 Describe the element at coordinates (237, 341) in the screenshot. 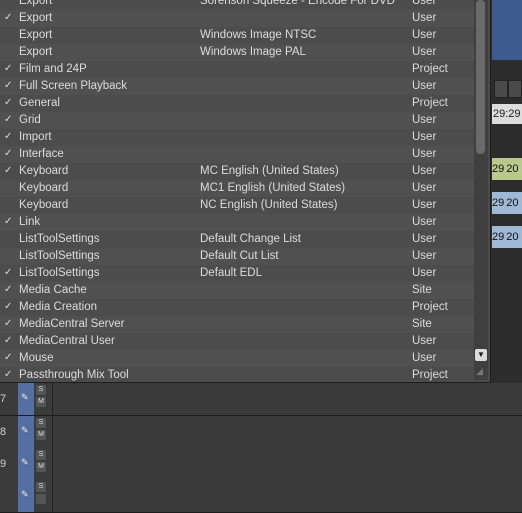

I see `settings-row: ✓ MediaCentral User User` at that location.